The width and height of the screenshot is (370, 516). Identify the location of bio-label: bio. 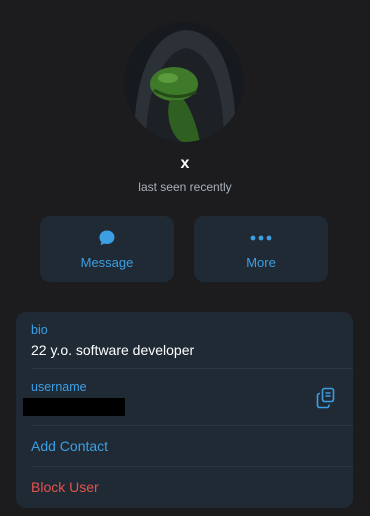
(39, 330).